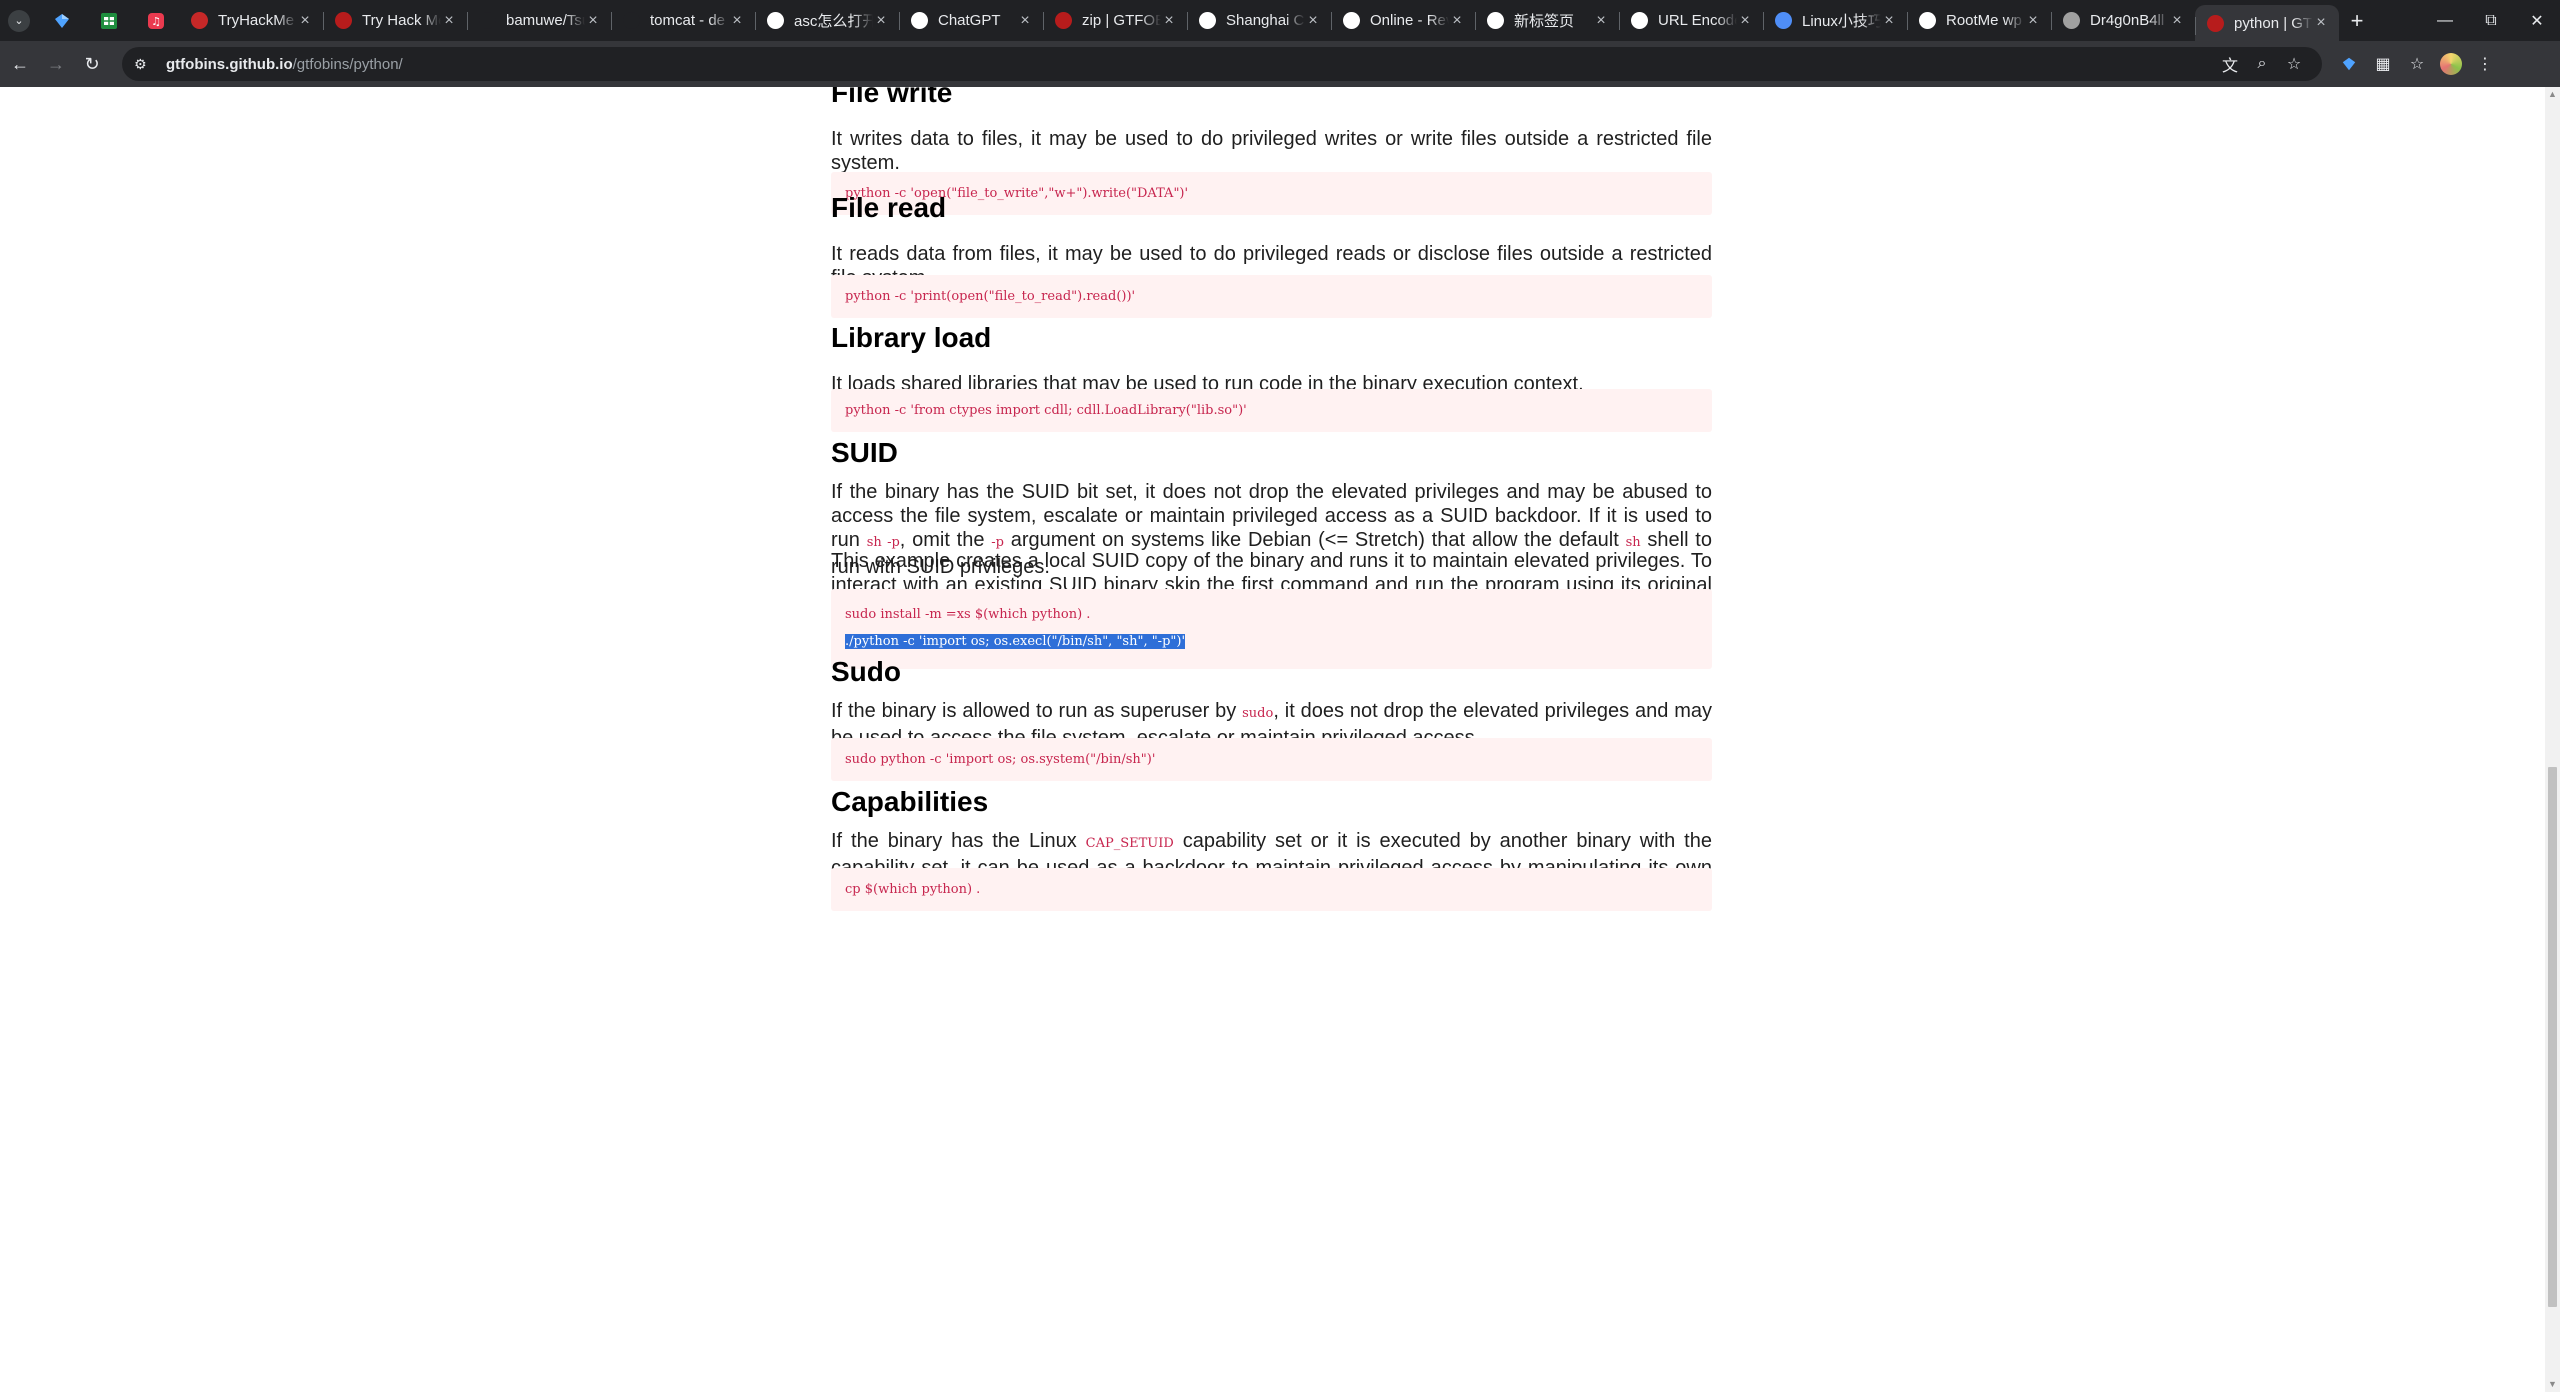  What do you see at coordinates (545, 20) in the screenshot?
I see `tab-title: bamuwe/Tsu` at bounding box center [545, 20].